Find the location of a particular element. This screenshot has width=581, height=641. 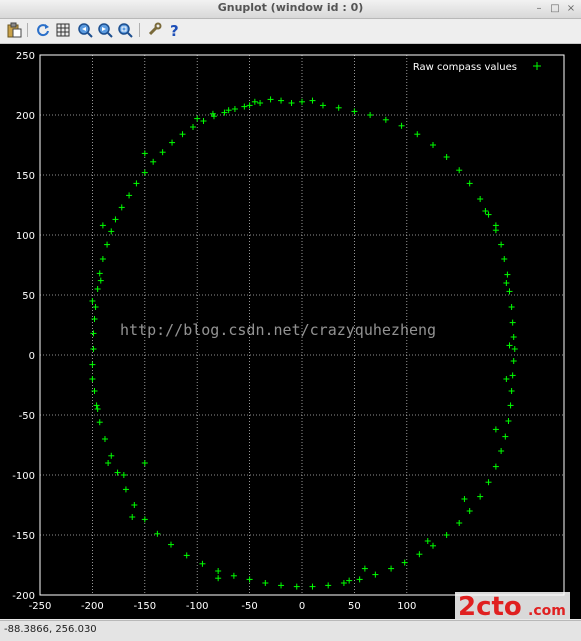

maximize-button: □ is located at coordinates (555, 9).